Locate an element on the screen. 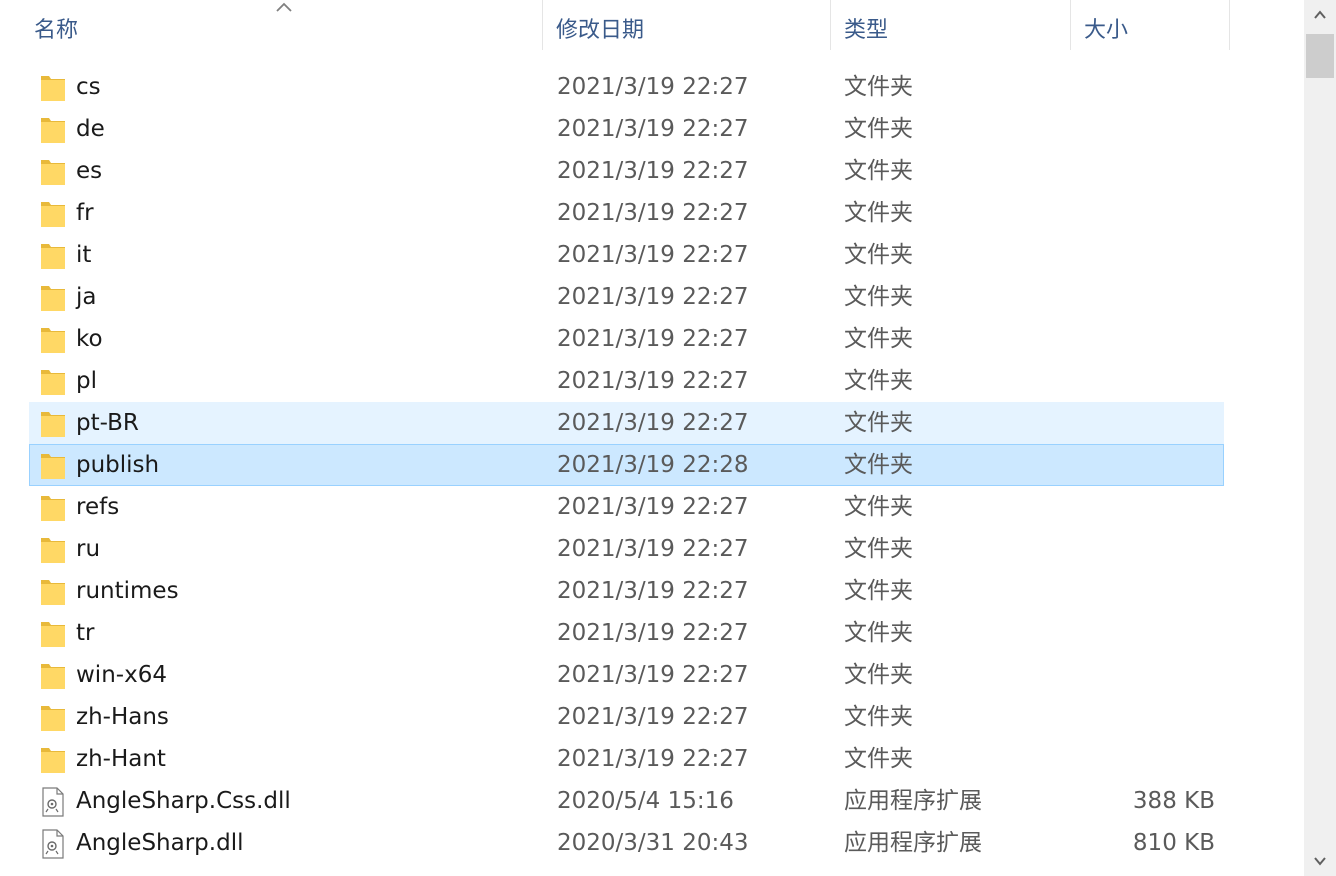  table-row: publish 2021/3/19 22:28 文件夹 is located at coordinates (626, 465).